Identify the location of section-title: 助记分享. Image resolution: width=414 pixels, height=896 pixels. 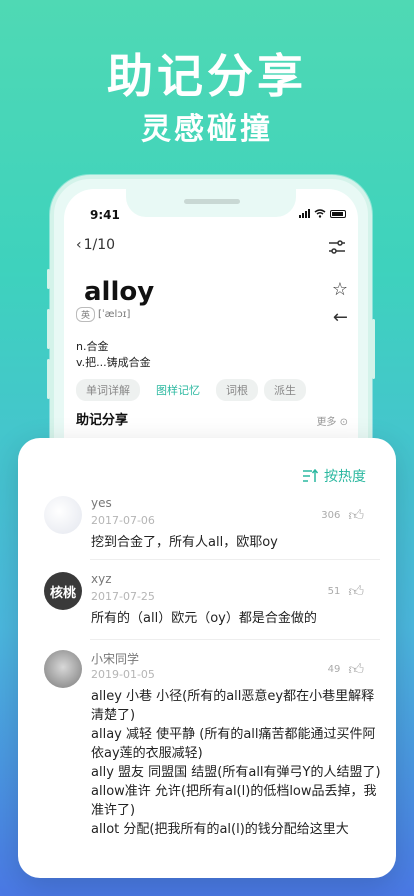
(102, 420).